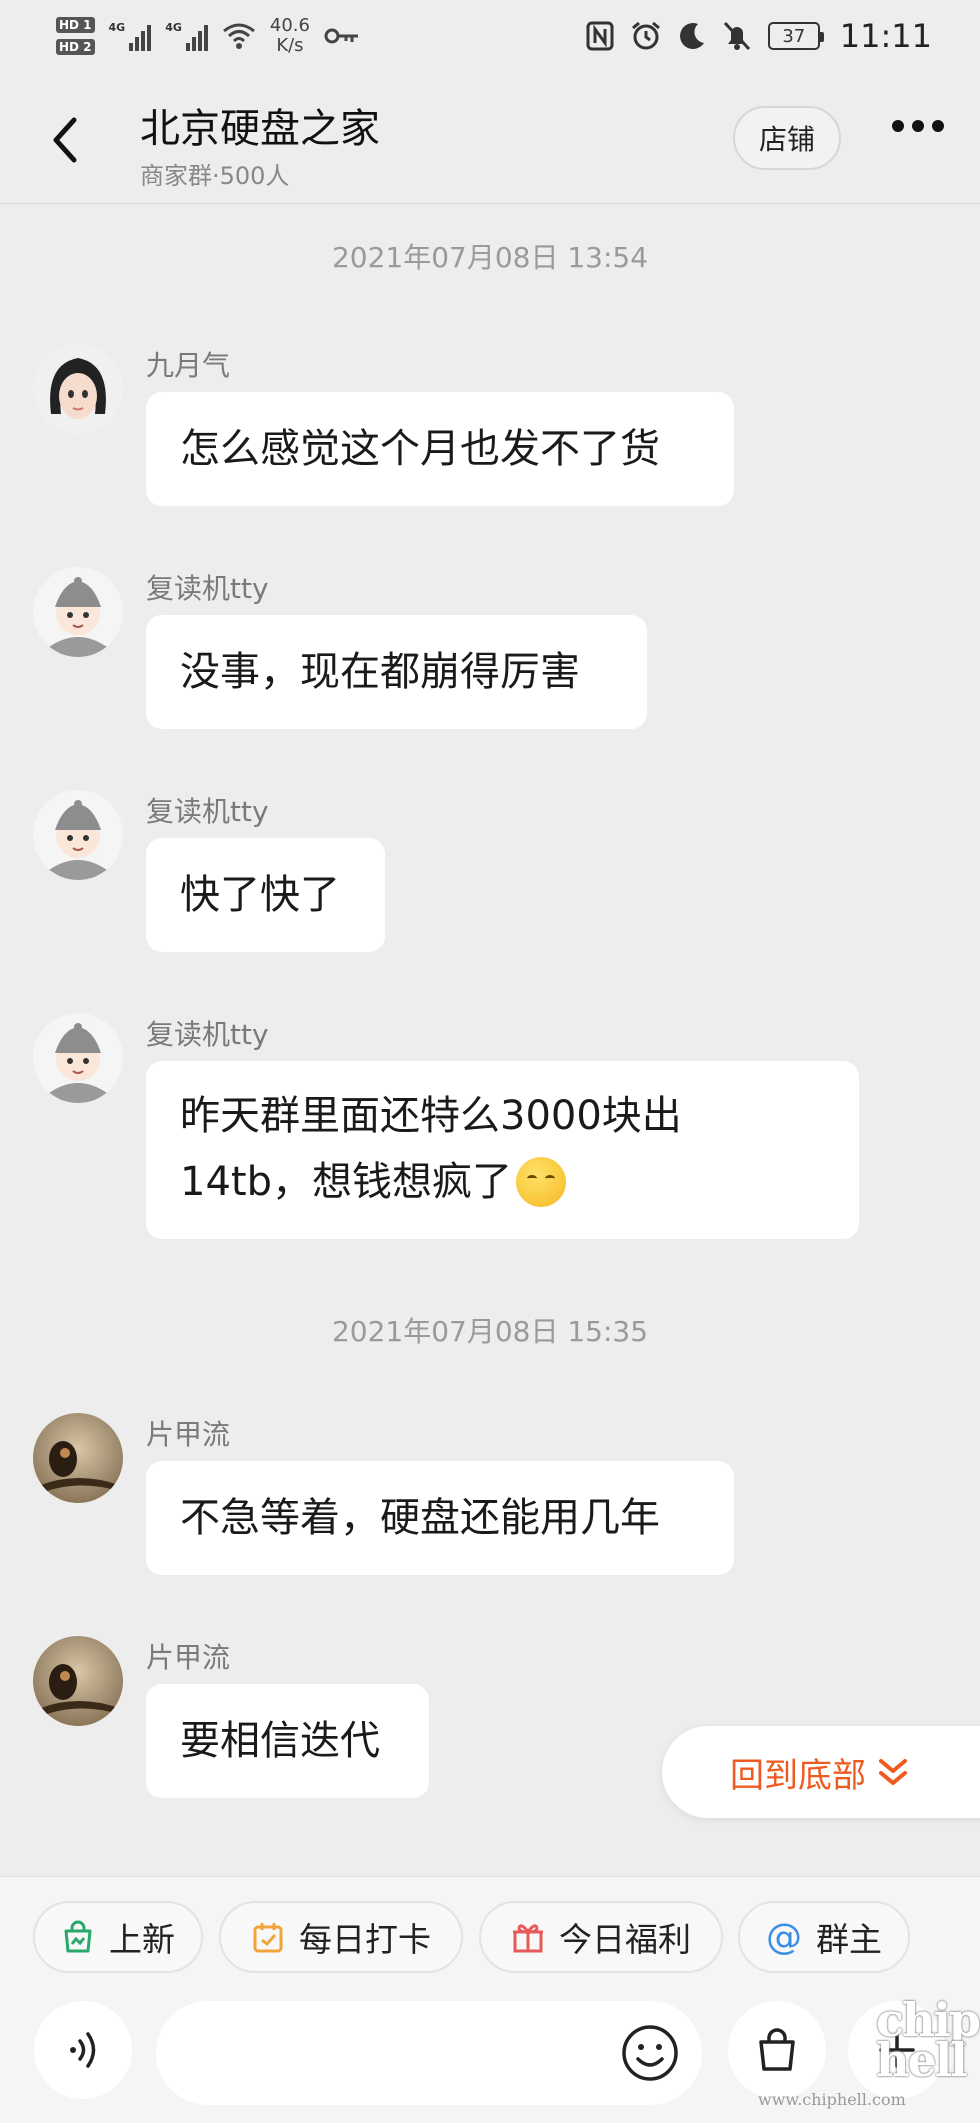 This screenshot has height=2123, width=980. I want to click on chat-header: 北京硬盘之家 商家群·500人 店铺, so click(490, 138).